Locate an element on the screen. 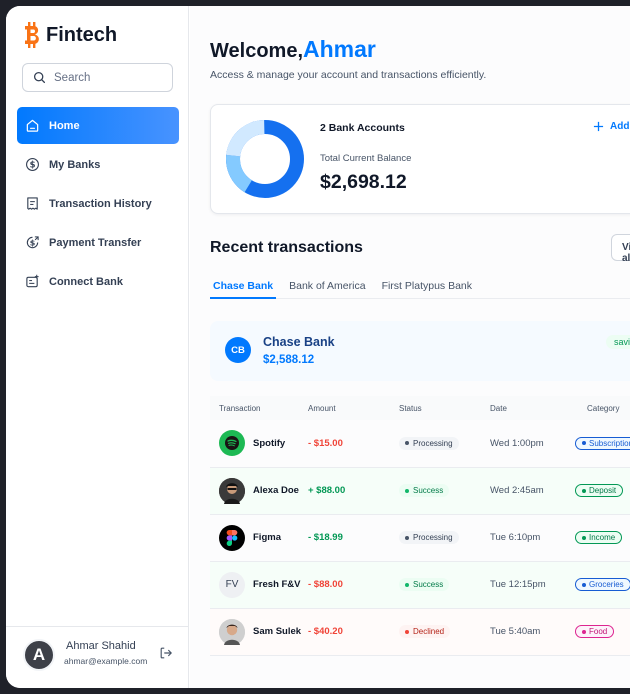  column-header-amount: Amount is located at coordinates (322, 408).